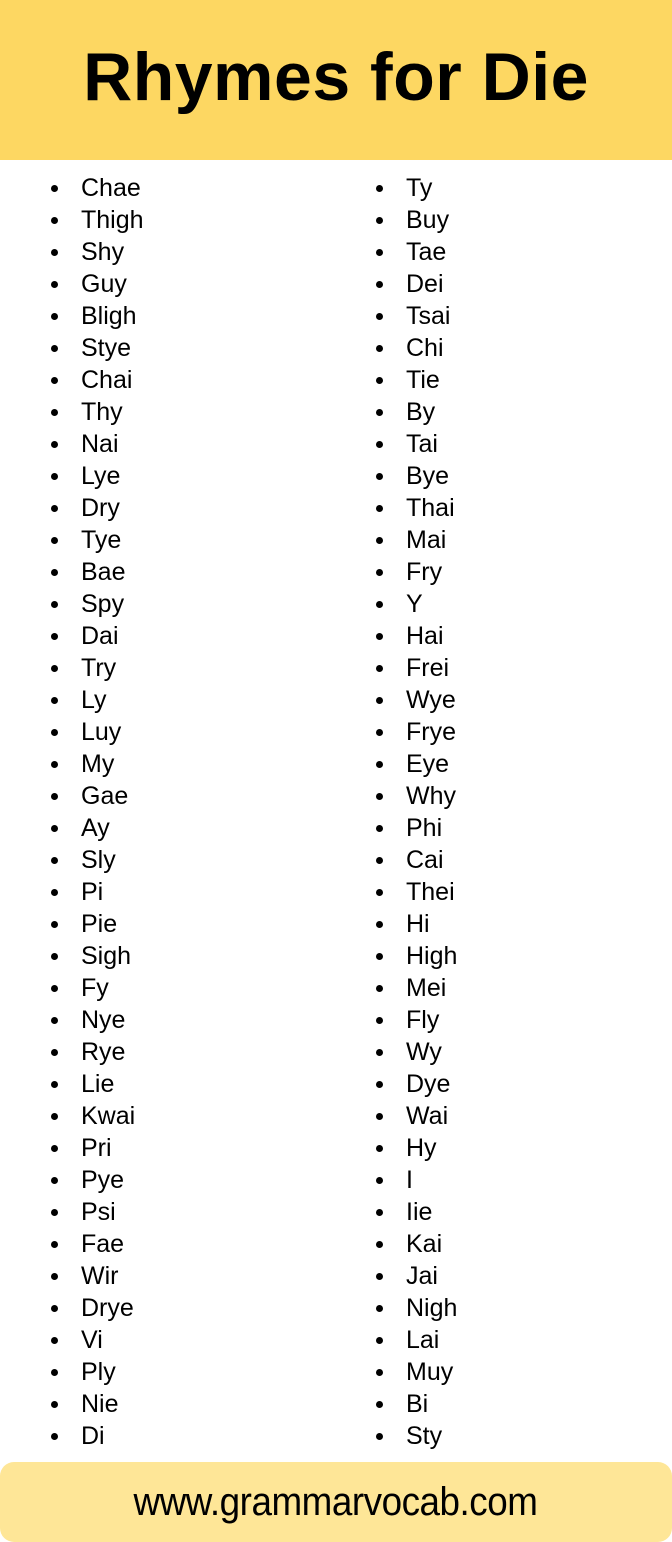 This screenshot has height=1542, width=672. What do you see at coordinates (100, 636) in the screenshot?
I see `rhyme-word: Dai` at bounding box center [100, 636].